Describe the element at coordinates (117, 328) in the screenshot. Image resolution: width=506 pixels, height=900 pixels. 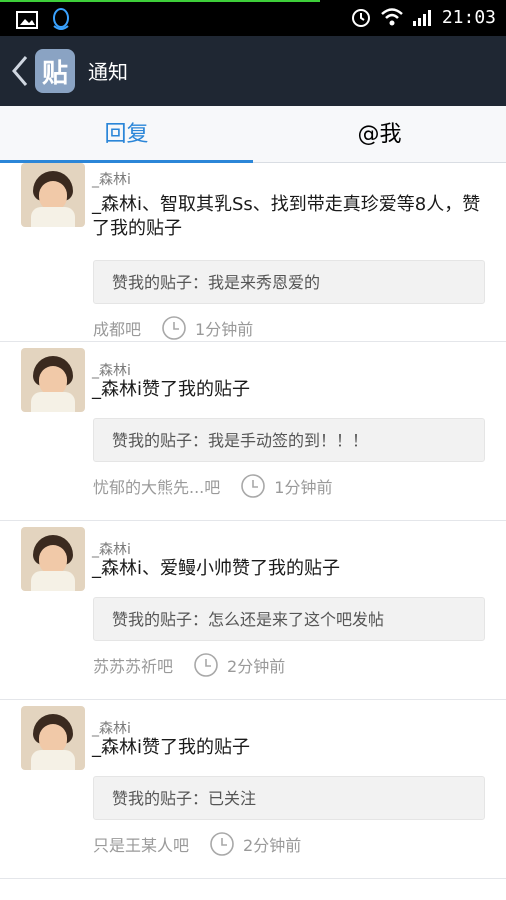
I see `forum-name: 成都吧` at that location.